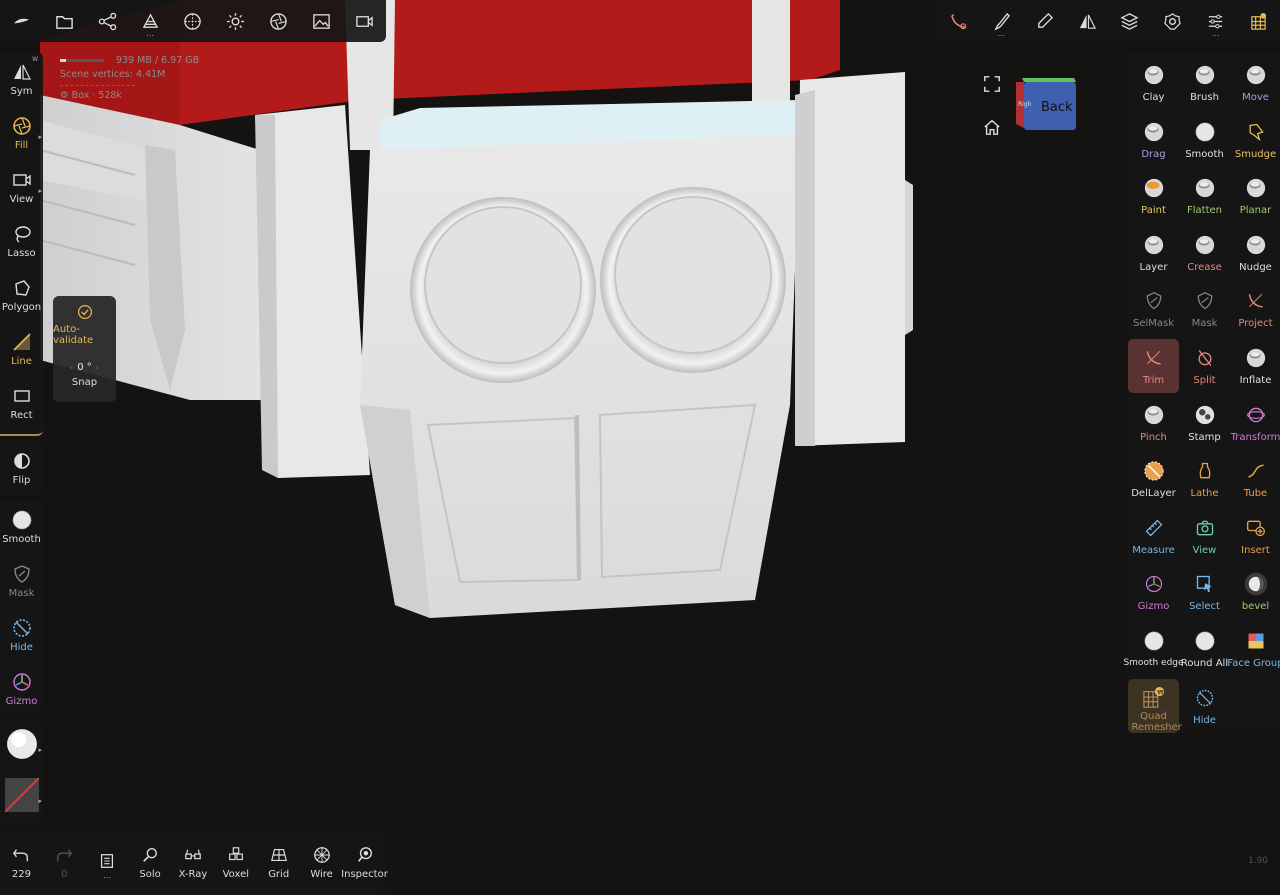 Image resolution: width=1280 pixels, height=895 pixels. What do you see at coordinates (64, 874) in the screenshot?
I see `redo-count: 0` at bounding box center [64, 874].